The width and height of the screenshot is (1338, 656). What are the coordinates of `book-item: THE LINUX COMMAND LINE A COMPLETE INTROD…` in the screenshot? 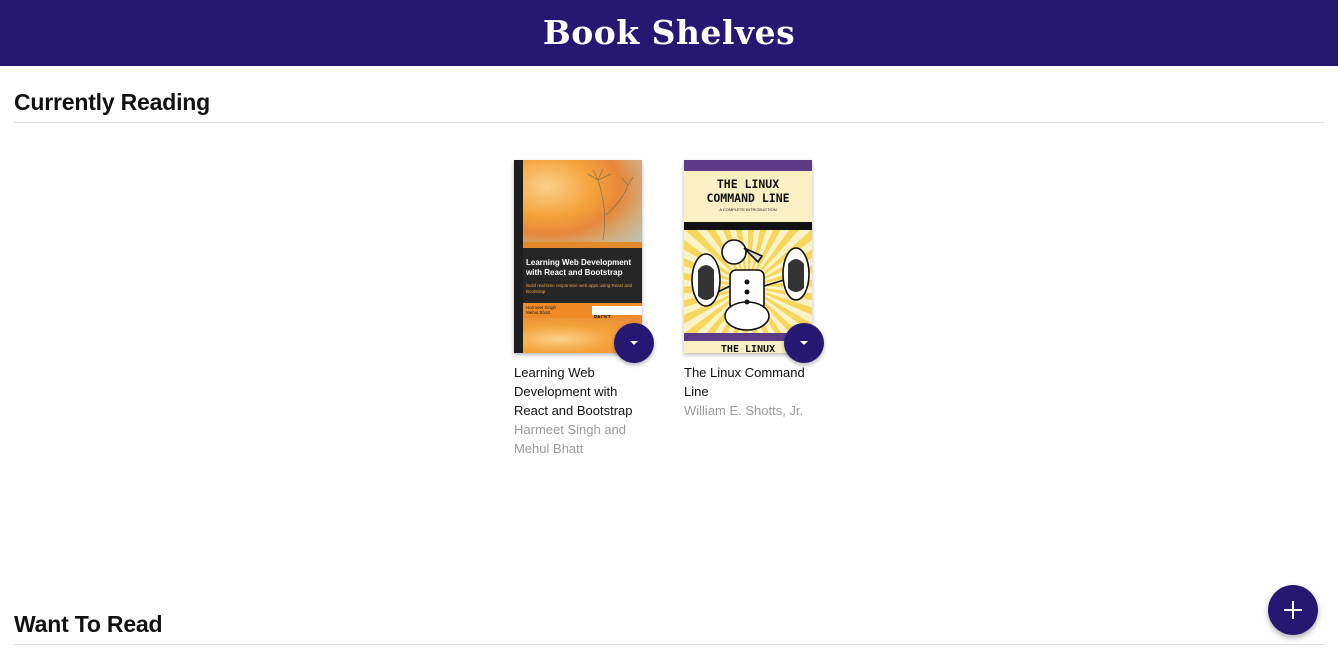 It's located at (754, 290).